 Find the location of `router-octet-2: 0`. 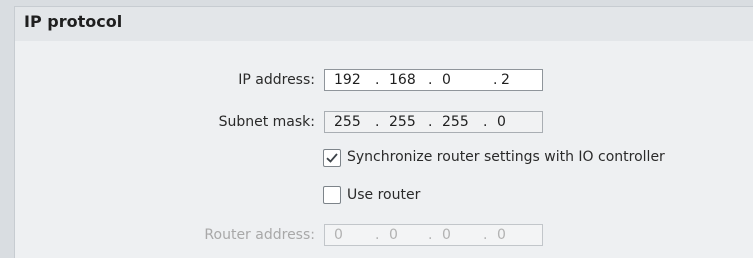

router-octet-2: 0 is located at coordinates (393, 235).